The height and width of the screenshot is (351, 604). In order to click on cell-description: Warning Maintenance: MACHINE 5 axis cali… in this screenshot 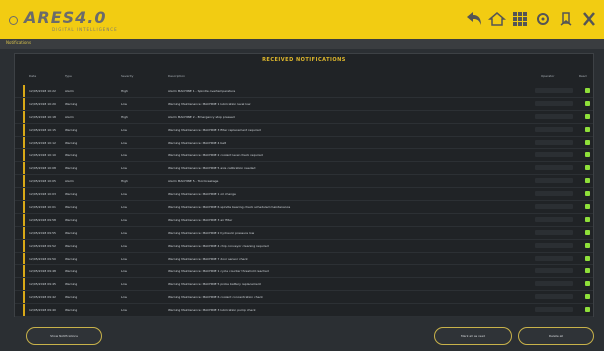, I will do `click(212, 168)`.